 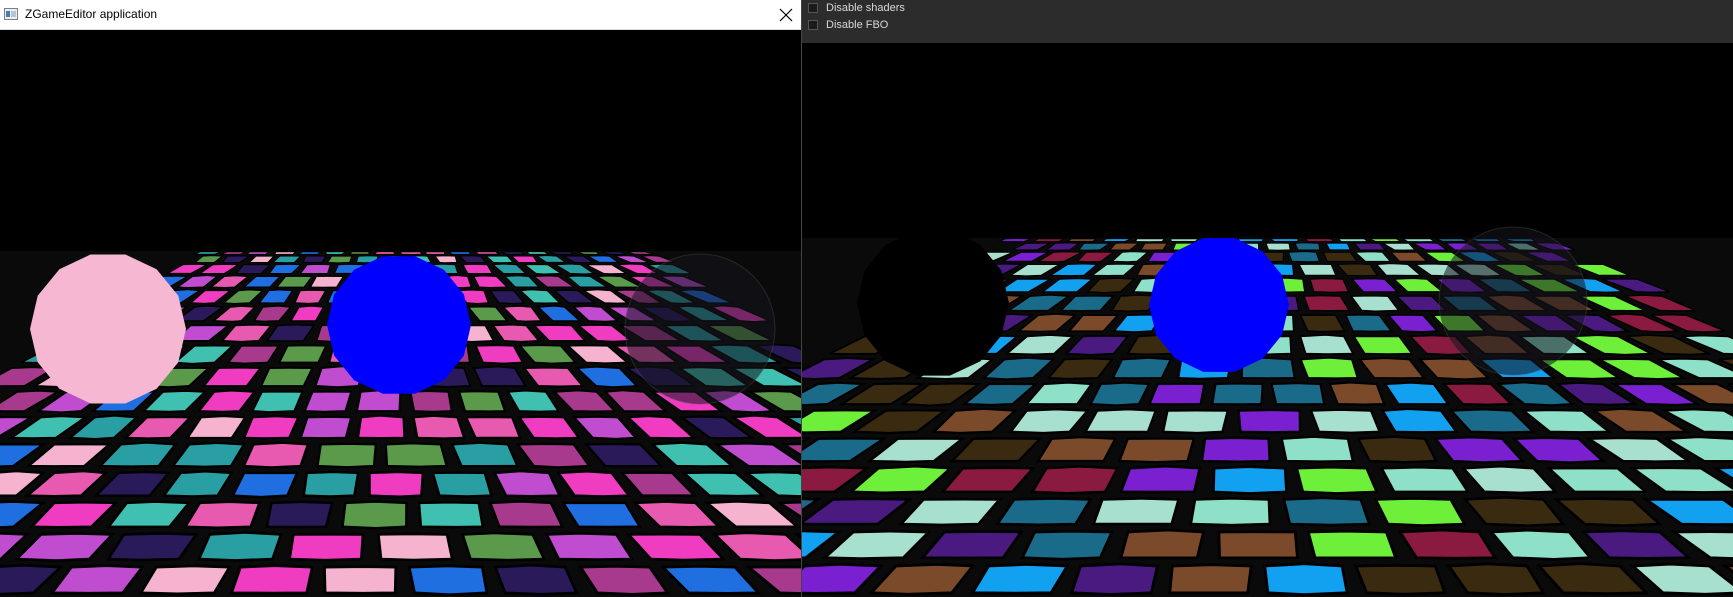 What do you see at coordinates (786, 15) in the screenshot?
I see `close-button` at bounding box center [786, 15].